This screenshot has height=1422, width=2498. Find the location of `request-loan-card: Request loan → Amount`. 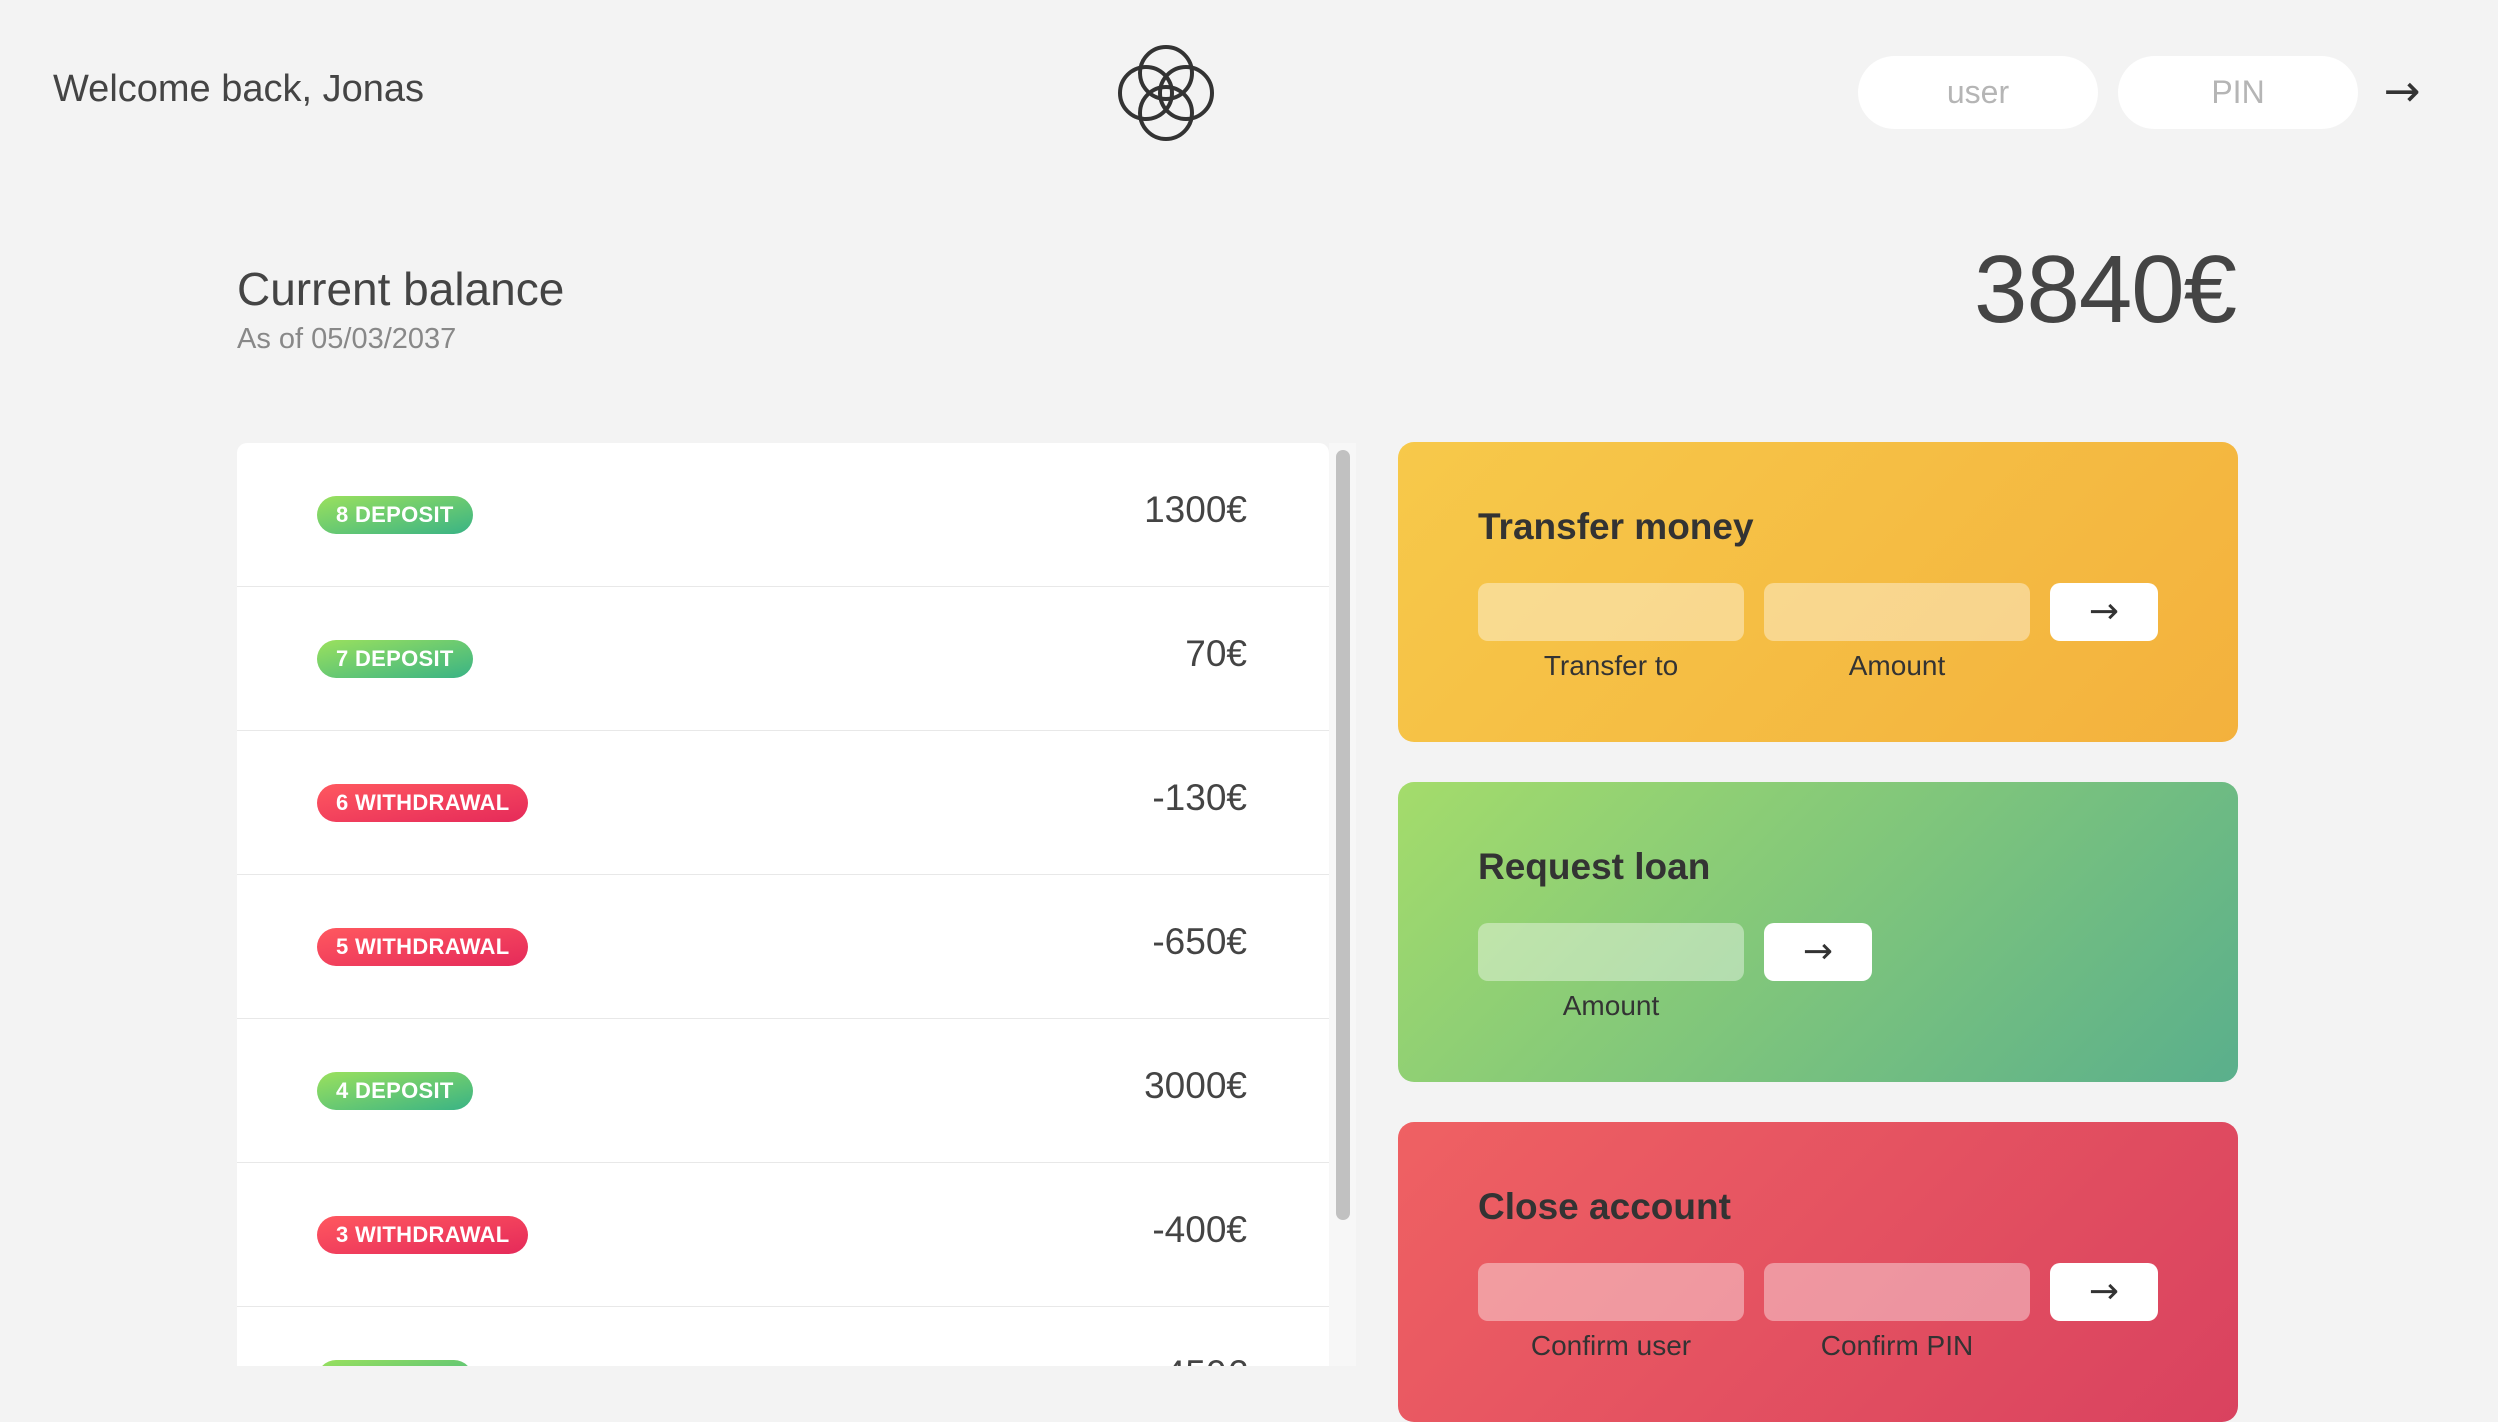

request-loan-card: Request loan → Amount is located at coordinates (1818, 932).